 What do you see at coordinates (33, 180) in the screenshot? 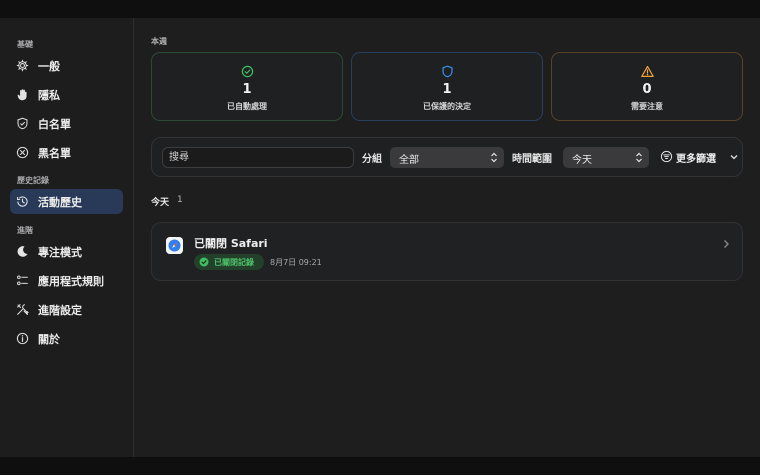
I see `sidebar-section-history: 歷史記錄` at bounding box center [33, 180].